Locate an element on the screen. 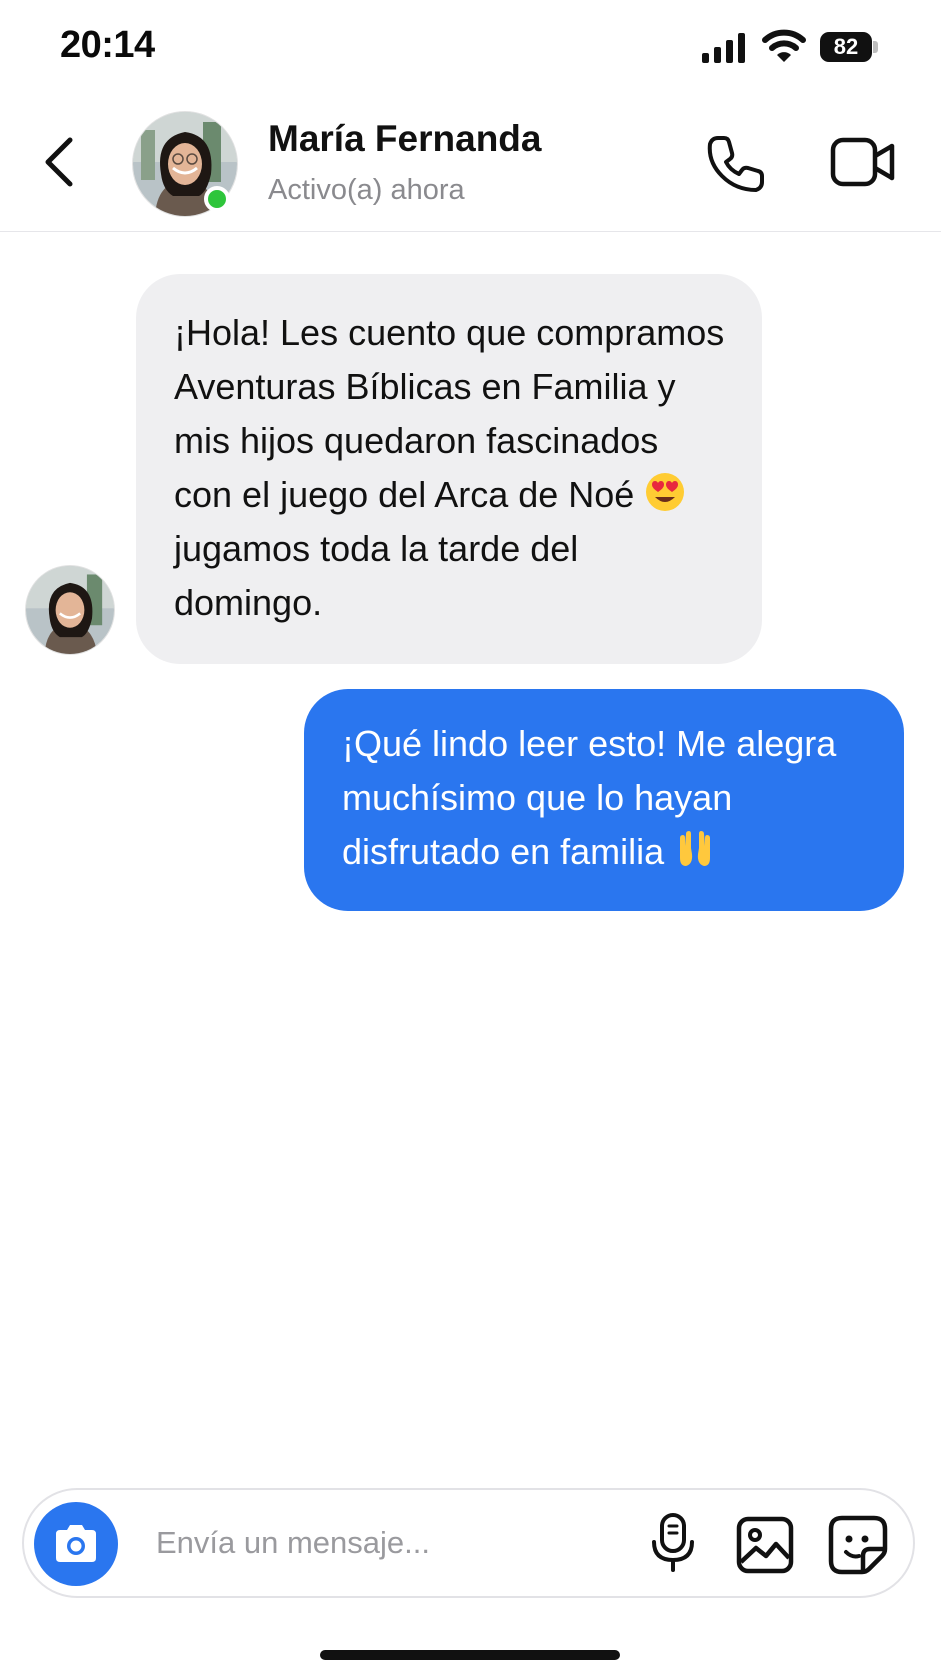  incoming-sender-avatar is located at coordinates (70, 610).